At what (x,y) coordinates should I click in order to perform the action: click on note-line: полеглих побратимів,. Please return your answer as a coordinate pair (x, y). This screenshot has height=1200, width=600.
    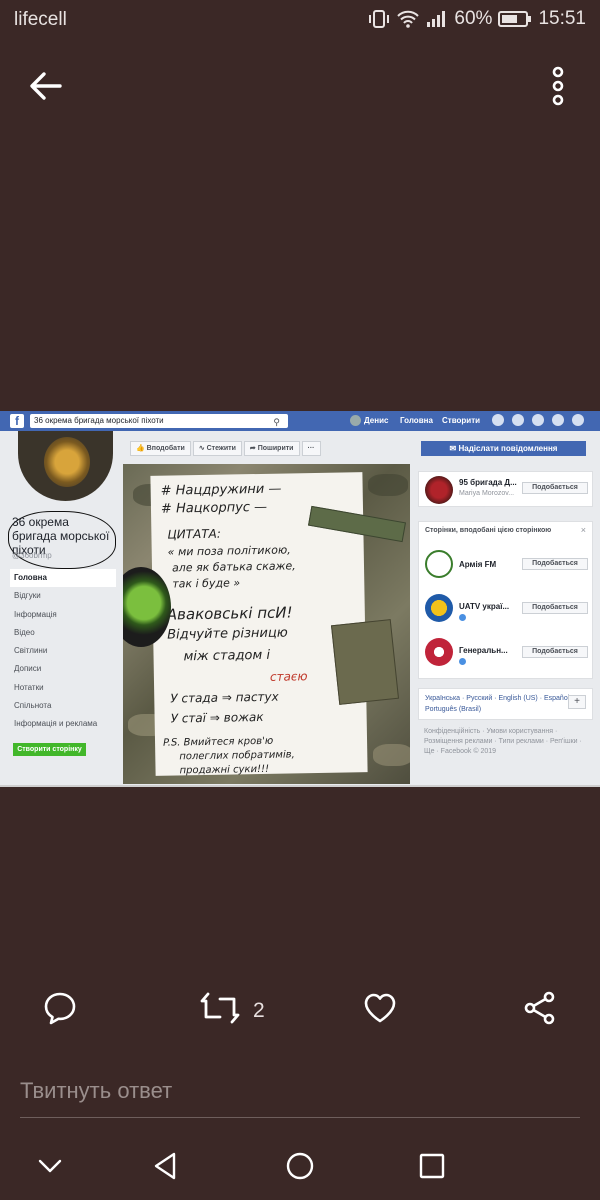
    Looking at the image, I should click on (237, 756).